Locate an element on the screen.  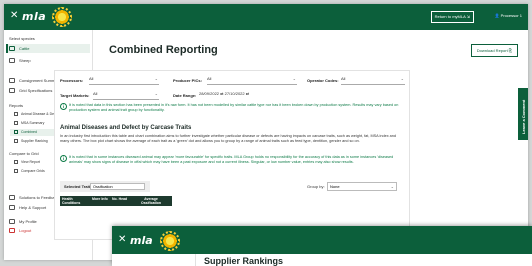
selected-trait-select: Ossification is located at coordinates (117, 186).